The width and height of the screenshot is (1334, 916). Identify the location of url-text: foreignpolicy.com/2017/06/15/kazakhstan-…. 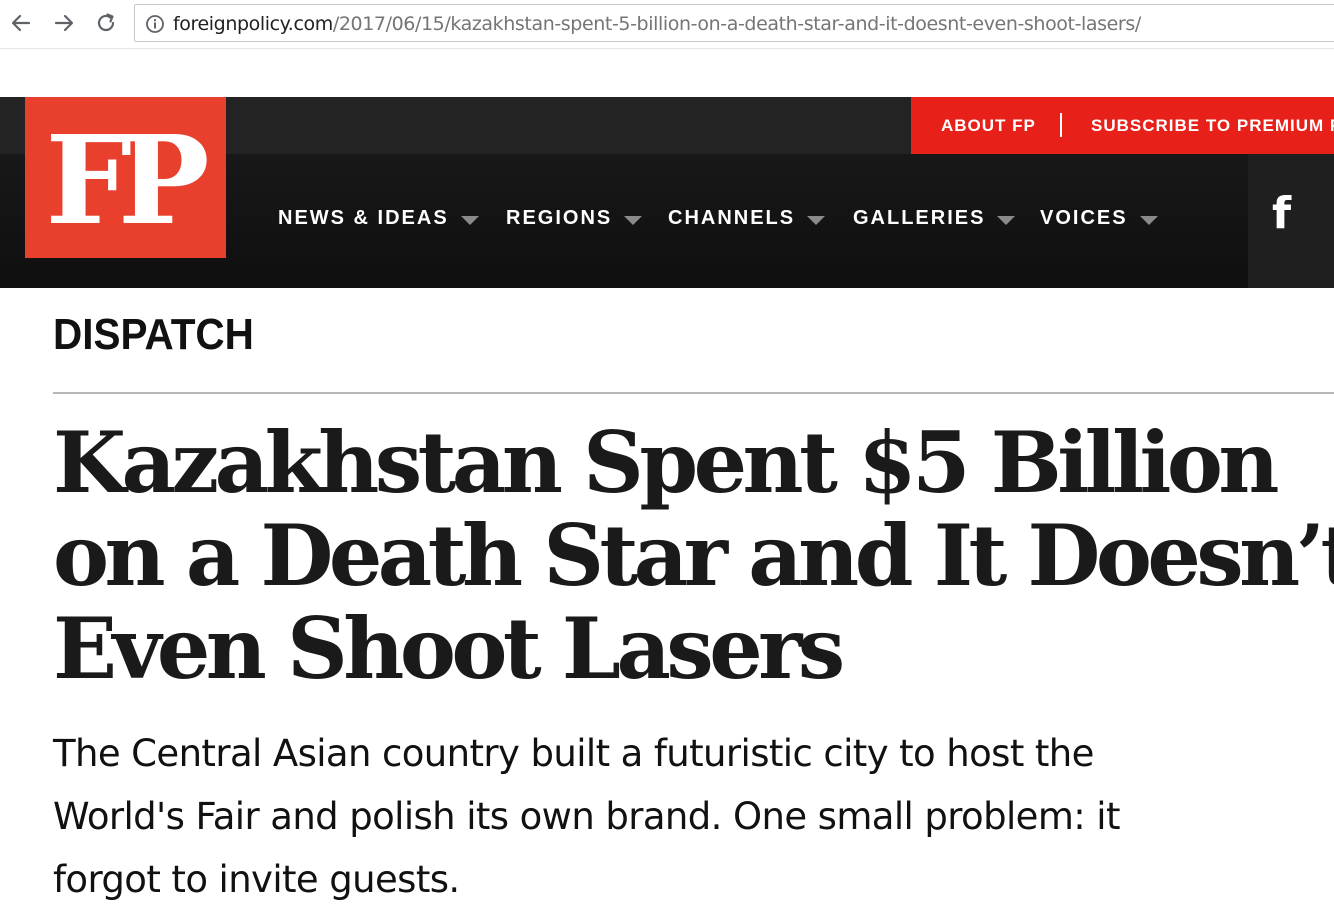
(657, 24).